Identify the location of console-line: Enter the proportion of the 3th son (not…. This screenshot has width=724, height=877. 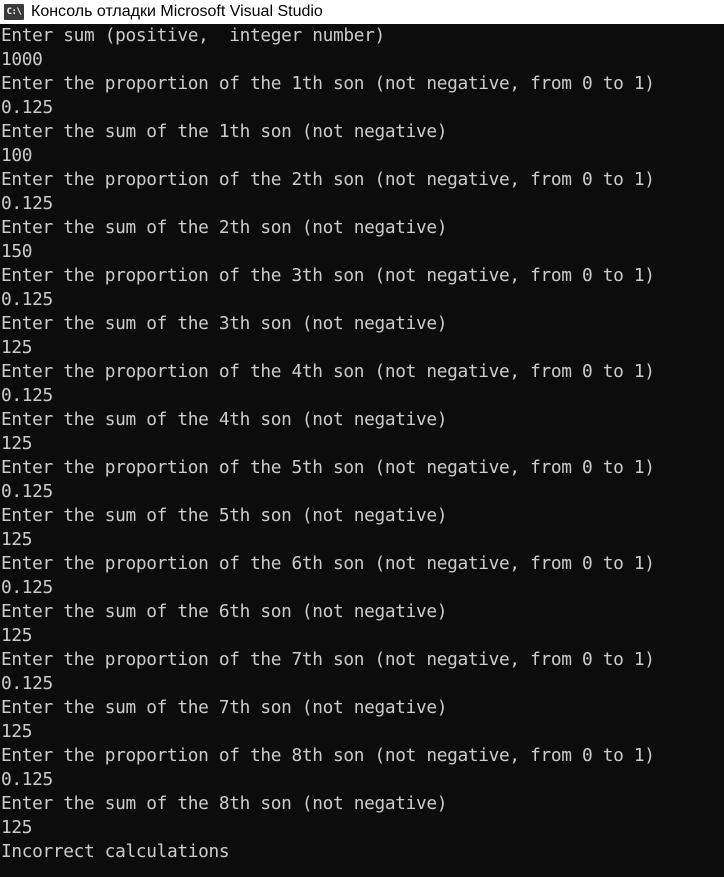
(328, 275).